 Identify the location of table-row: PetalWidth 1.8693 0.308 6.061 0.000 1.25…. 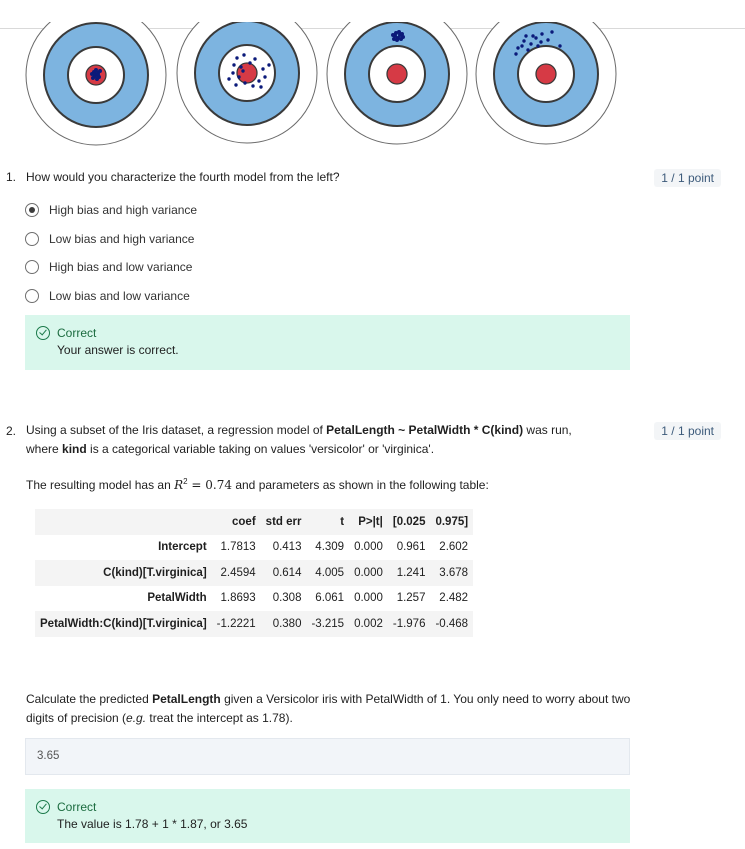
(254, 599).